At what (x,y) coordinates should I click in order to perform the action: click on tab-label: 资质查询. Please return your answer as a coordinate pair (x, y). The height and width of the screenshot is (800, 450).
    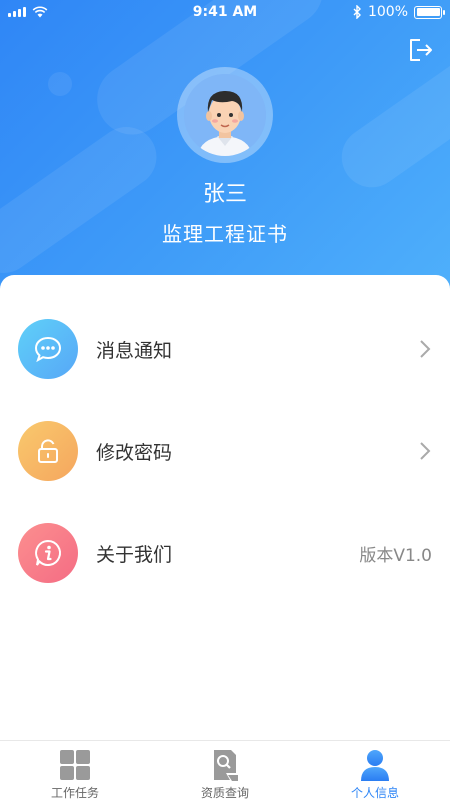
    Looking at the image, I should click on (224, 793).